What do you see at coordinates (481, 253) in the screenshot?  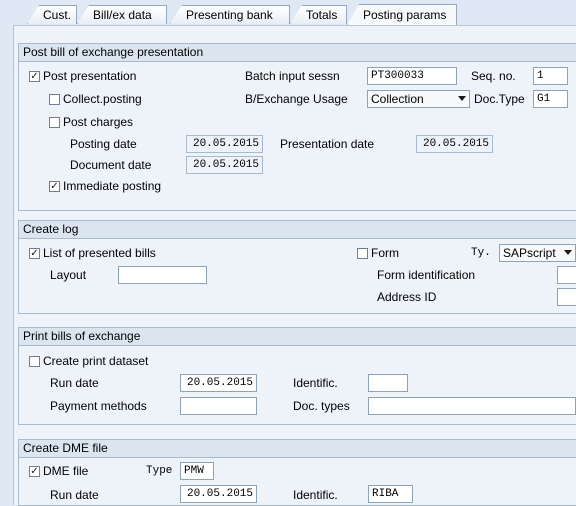 I see `ty-label: Ty.` at bounding box center [481, 253].